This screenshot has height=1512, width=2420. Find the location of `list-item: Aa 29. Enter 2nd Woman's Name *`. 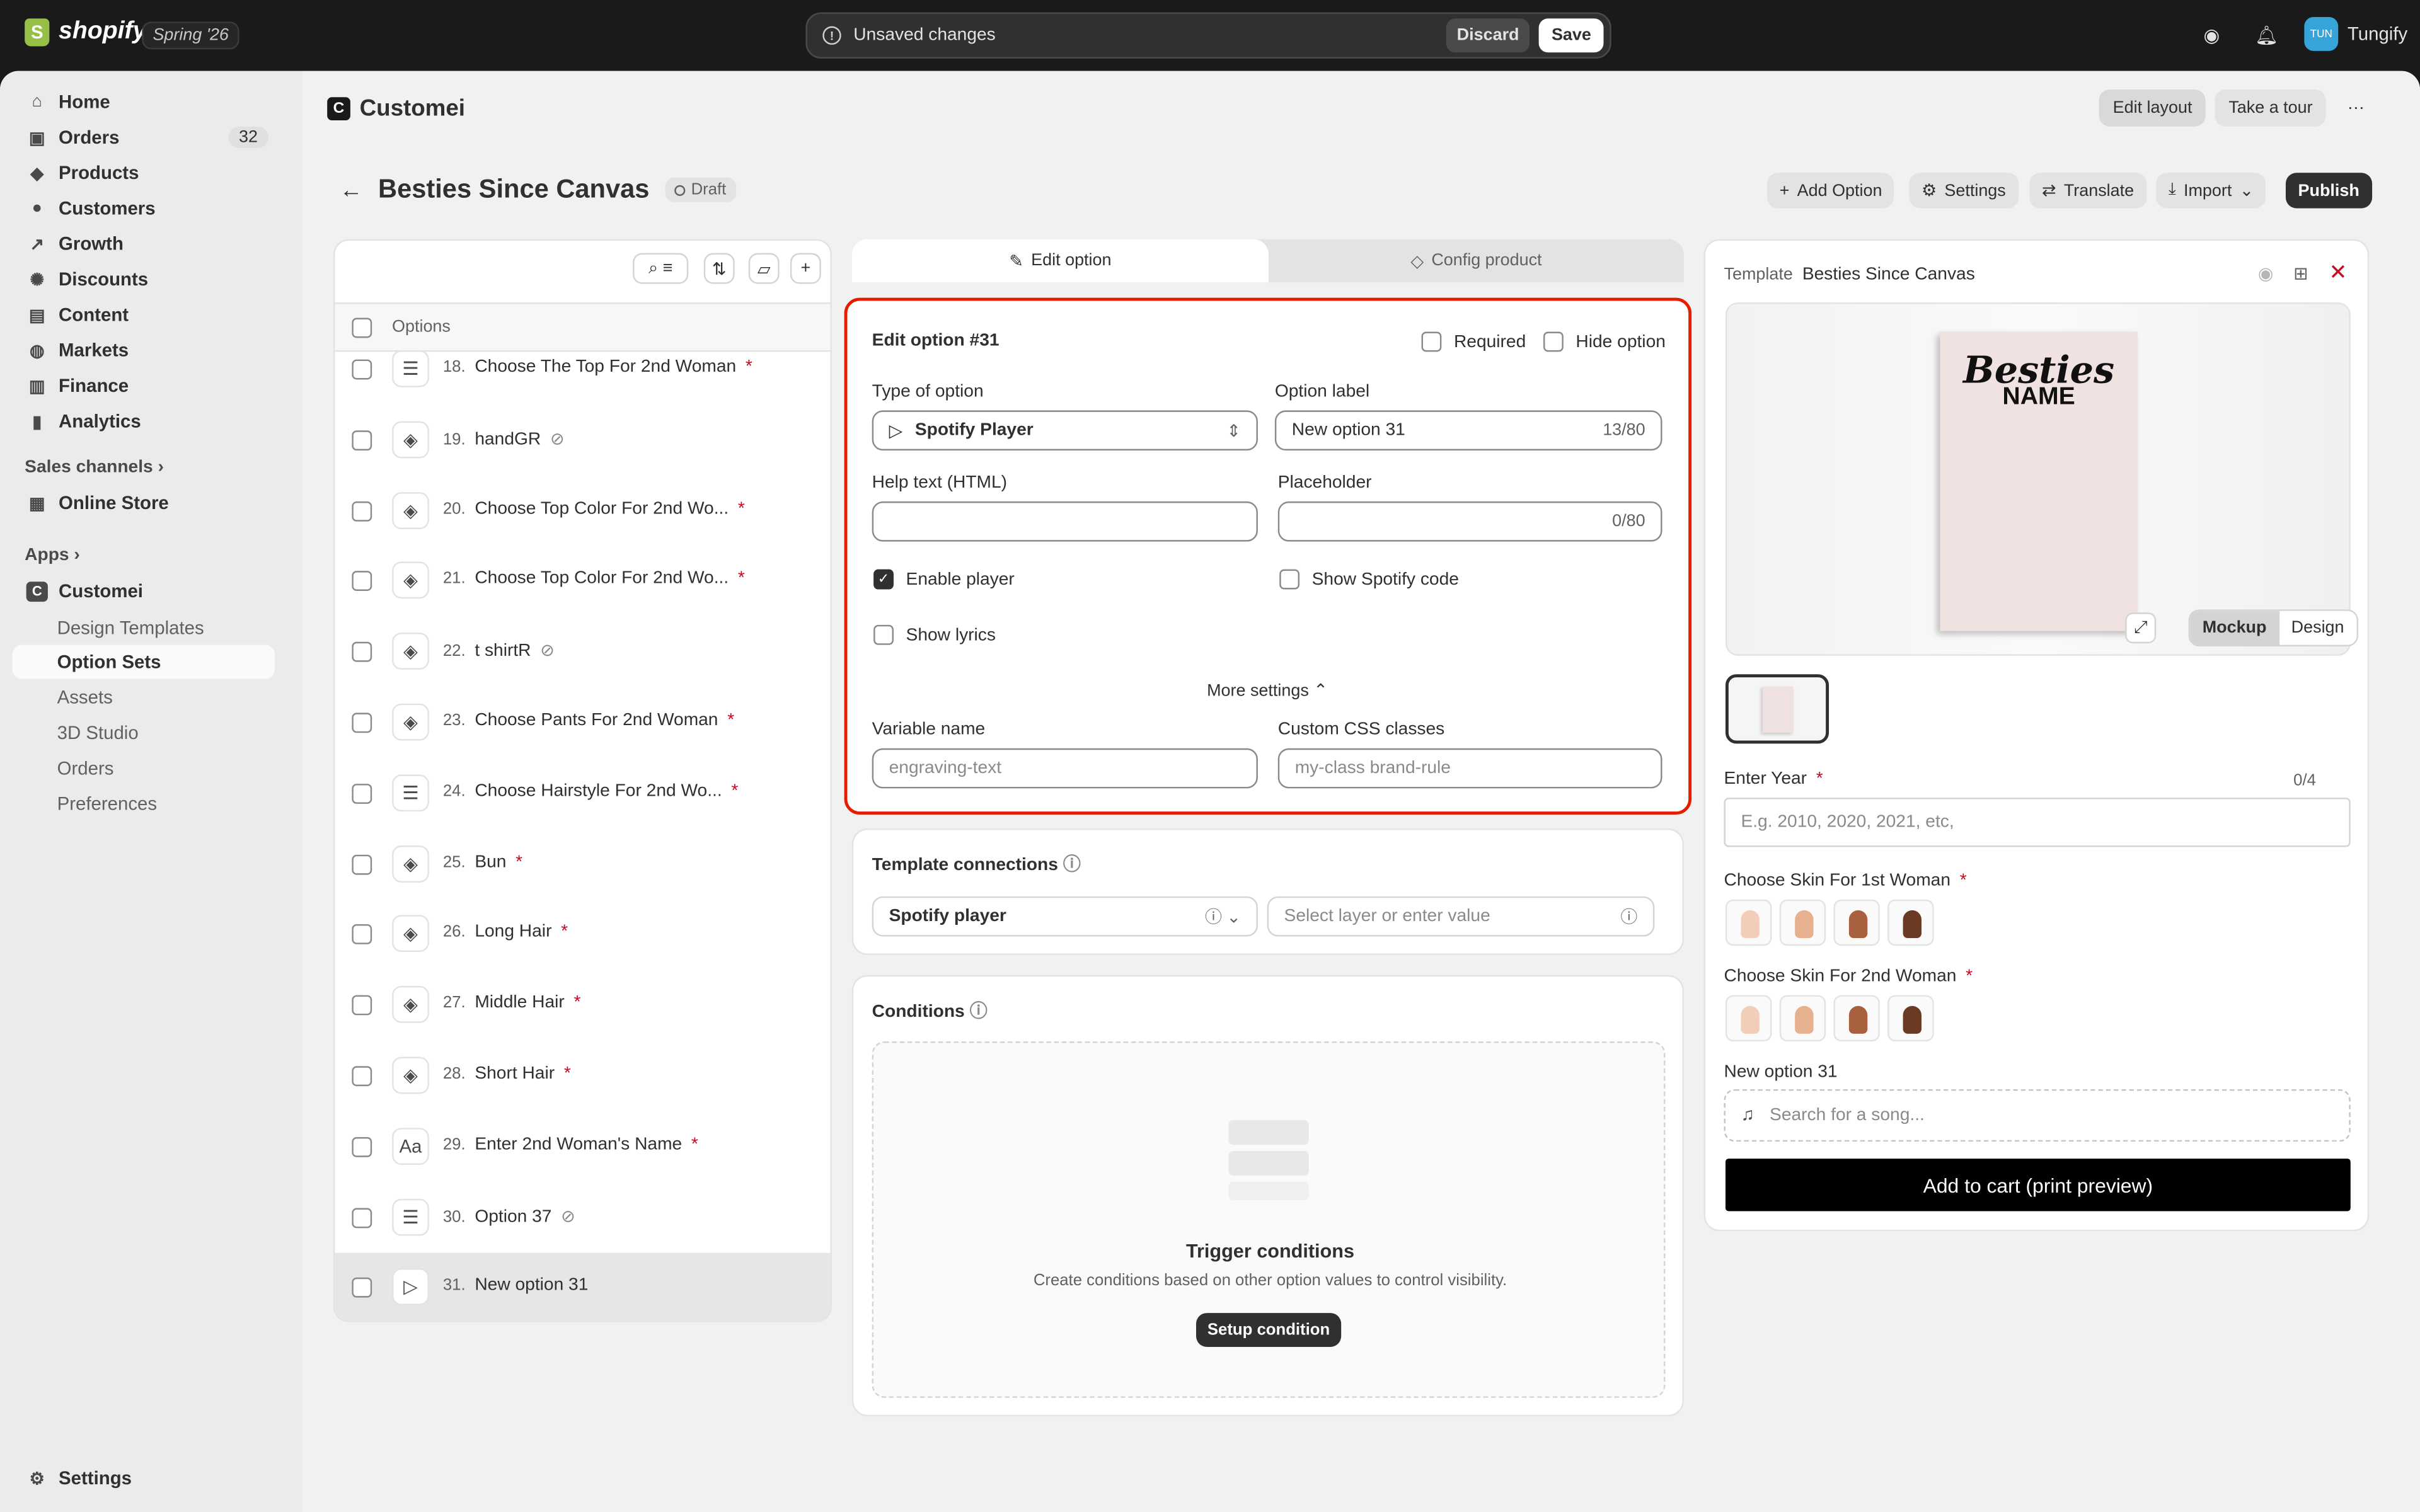

list-item: Aa 29. Enter 2nd Woman's Name * is located at coordinates (582, 1147).